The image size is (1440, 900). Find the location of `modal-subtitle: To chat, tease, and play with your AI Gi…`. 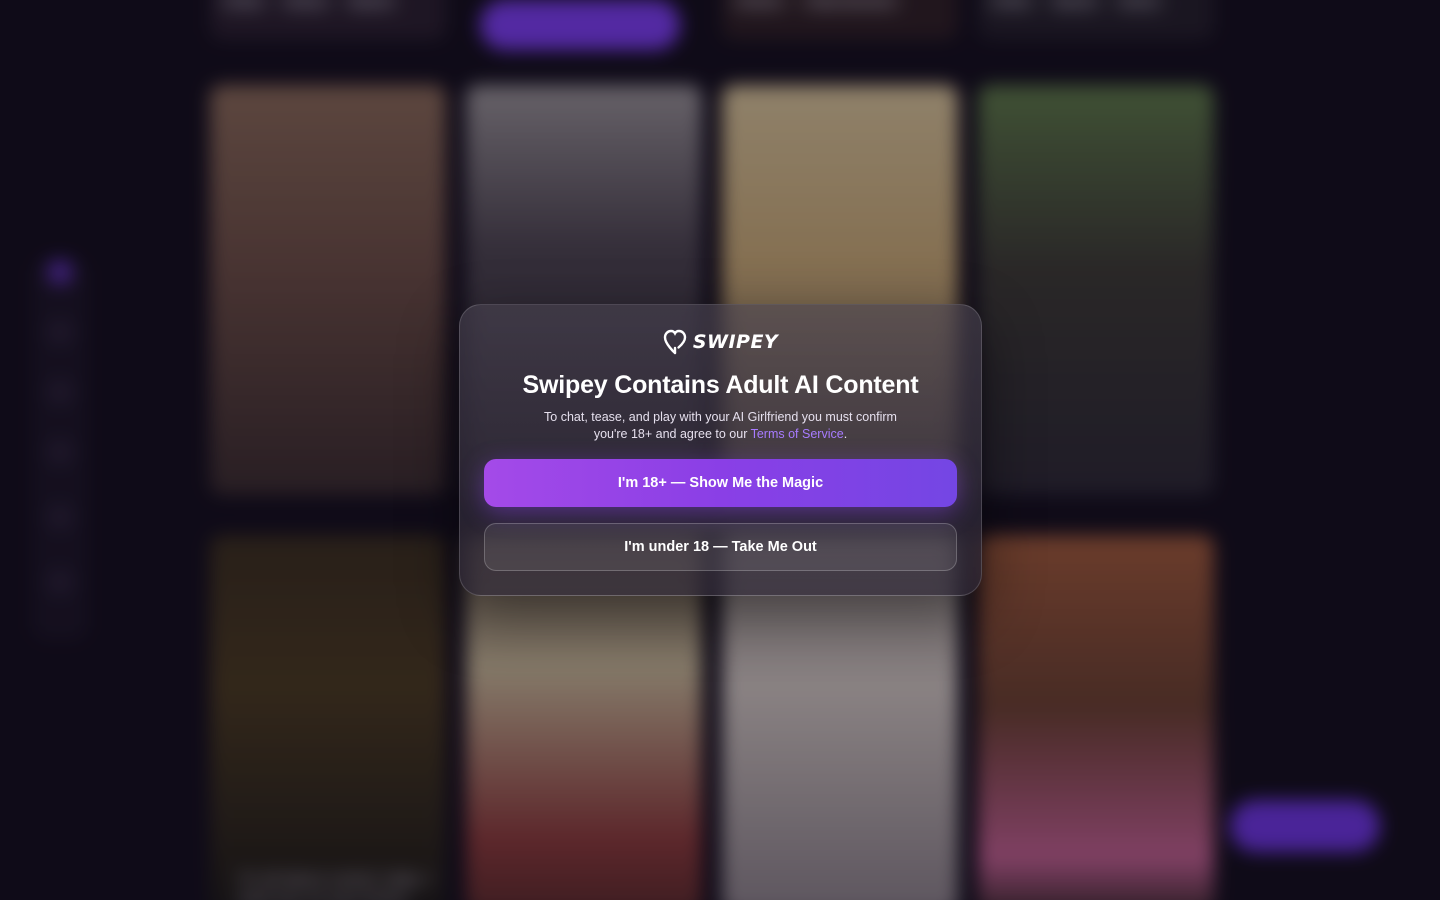

modal-subtitle: To chat, tease, and play with your AI Gi… is located at coordinates (720, 426).